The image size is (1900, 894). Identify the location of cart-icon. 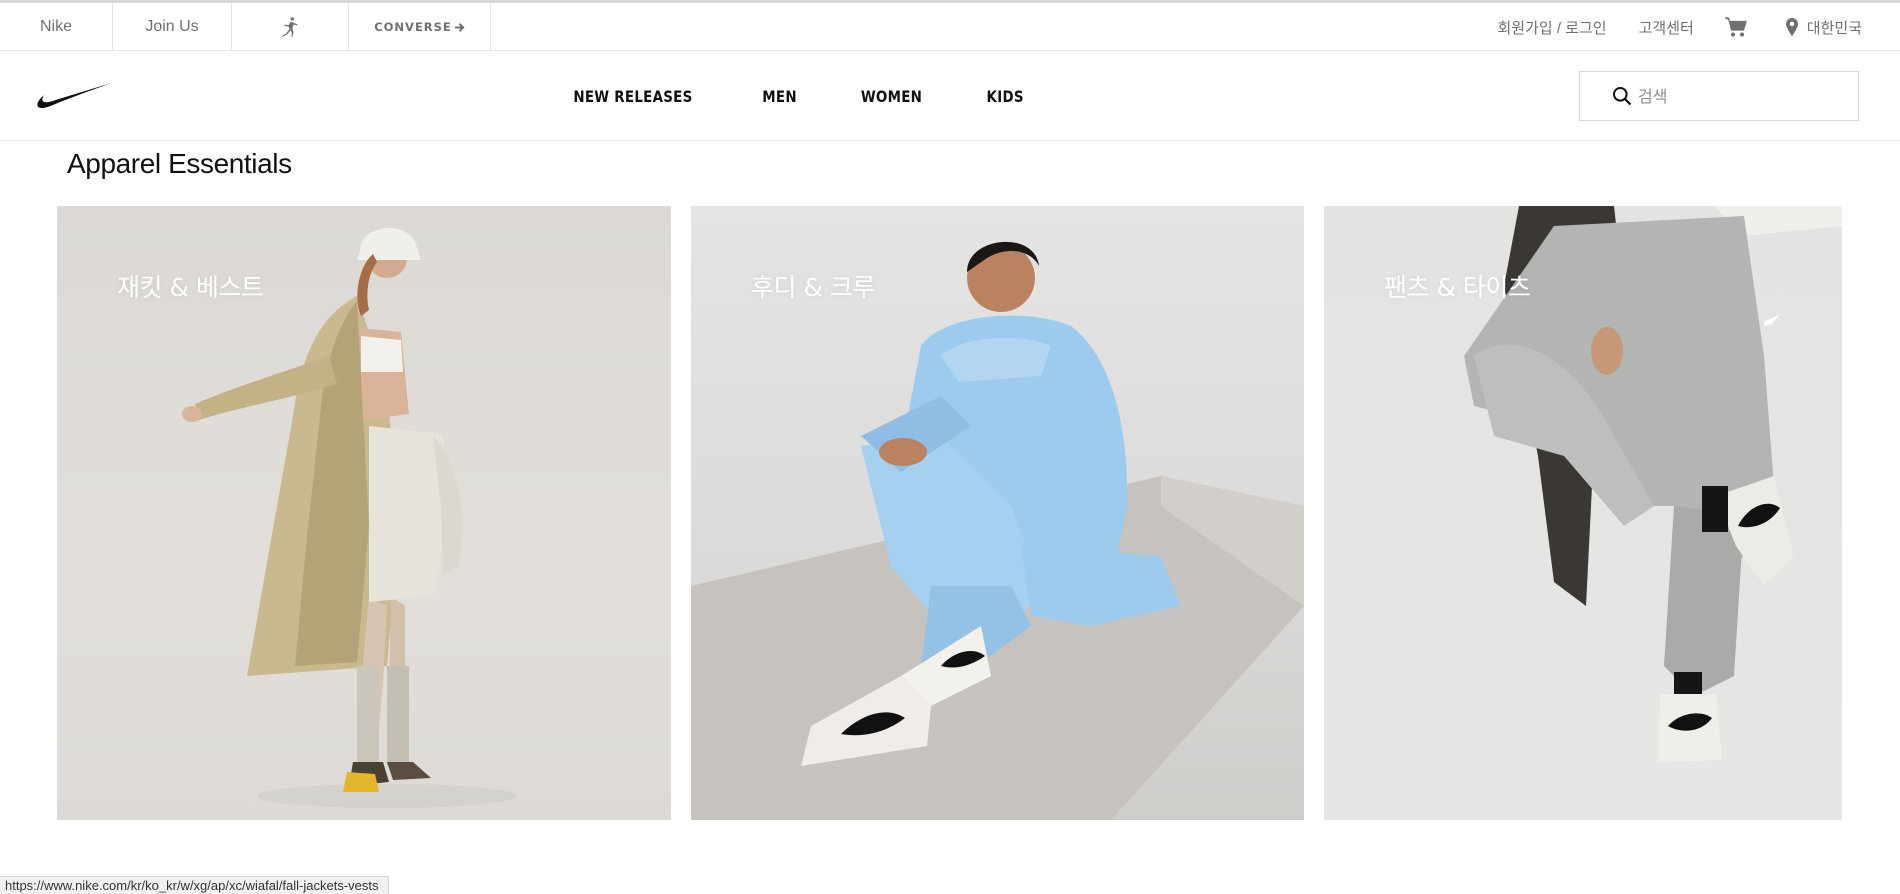
(1735, 27).